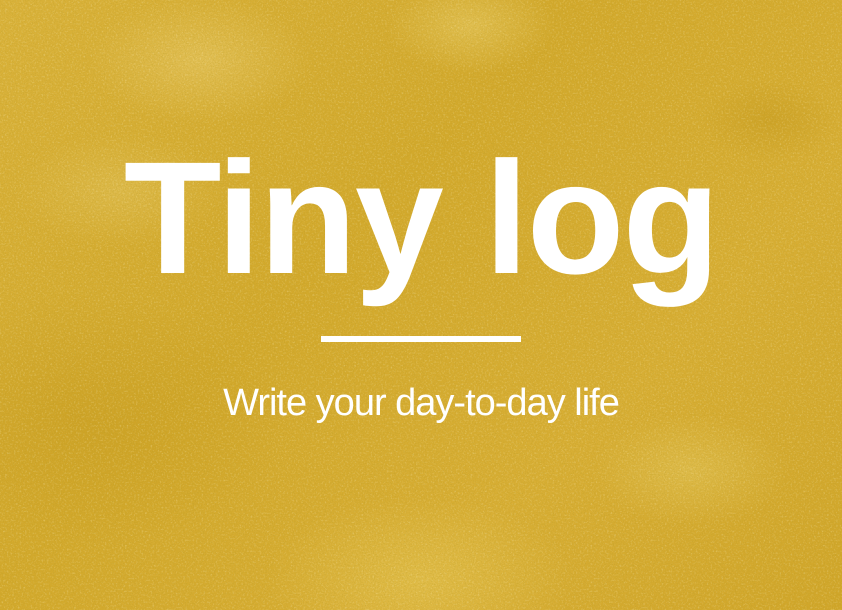 The height and width of the screenshot is (610, 842). Describe the element at coordinates (421, 339) in the screenshot. I see `title-divider` at that location.